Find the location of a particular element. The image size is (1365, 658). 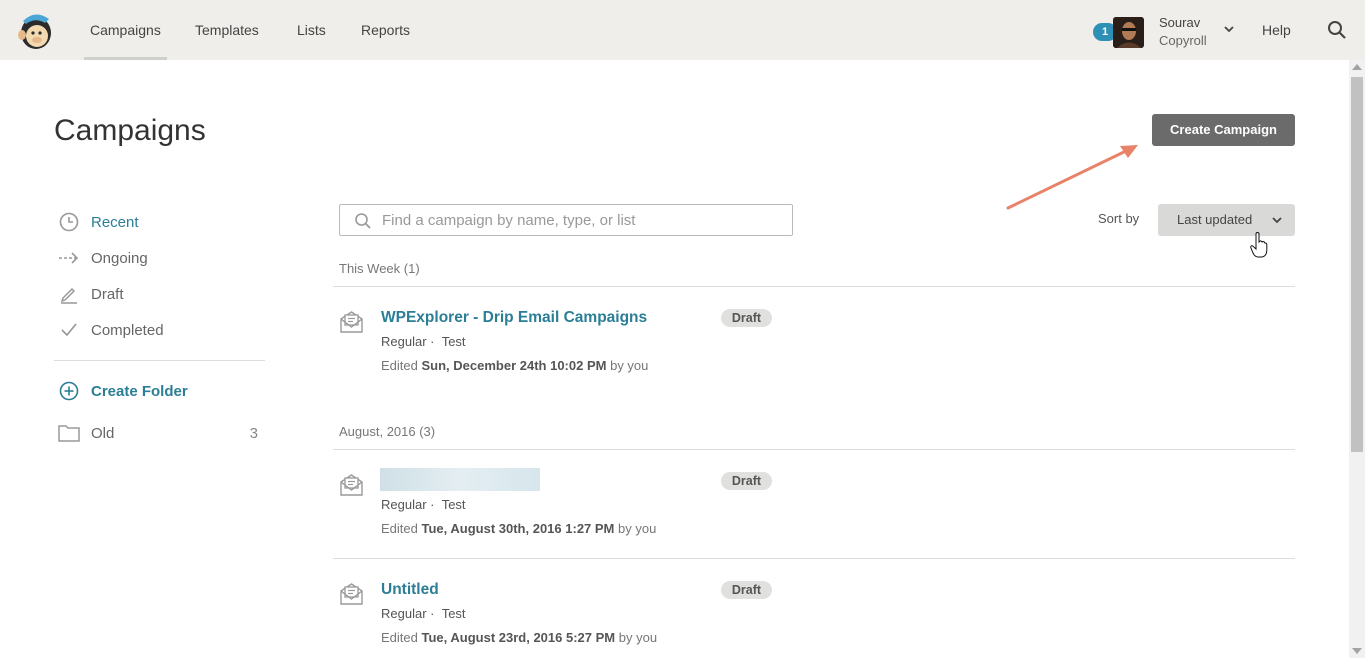

sort-dropdown: Last updated is located at coordinates (1226, 220).